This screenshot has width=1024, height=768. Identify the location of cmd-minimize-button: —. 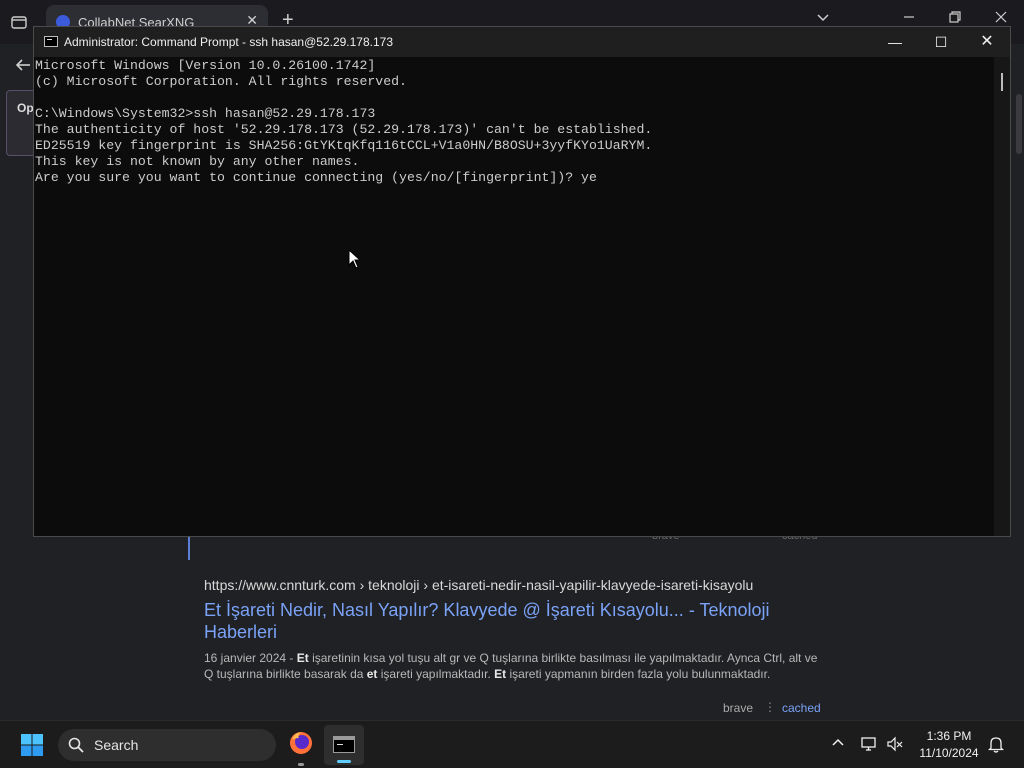
(895, 42).